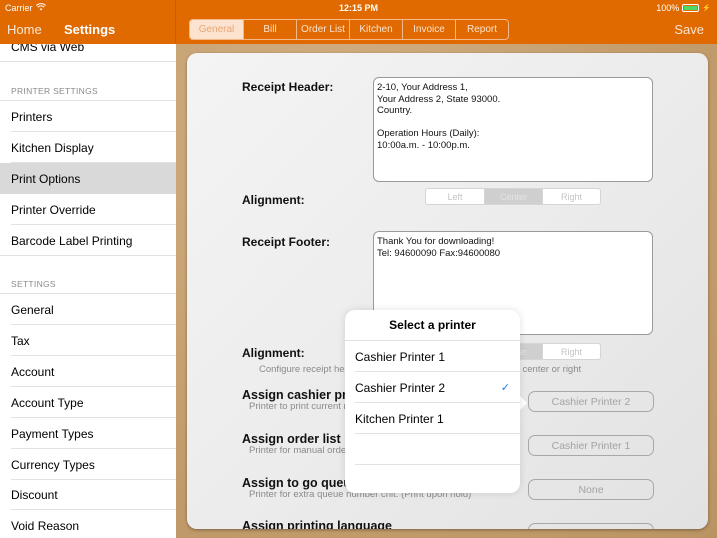  Describe the element at coordinates (288, 87) in the screenshot. I see `receipt-header-label: Receipt Header:` at that location.